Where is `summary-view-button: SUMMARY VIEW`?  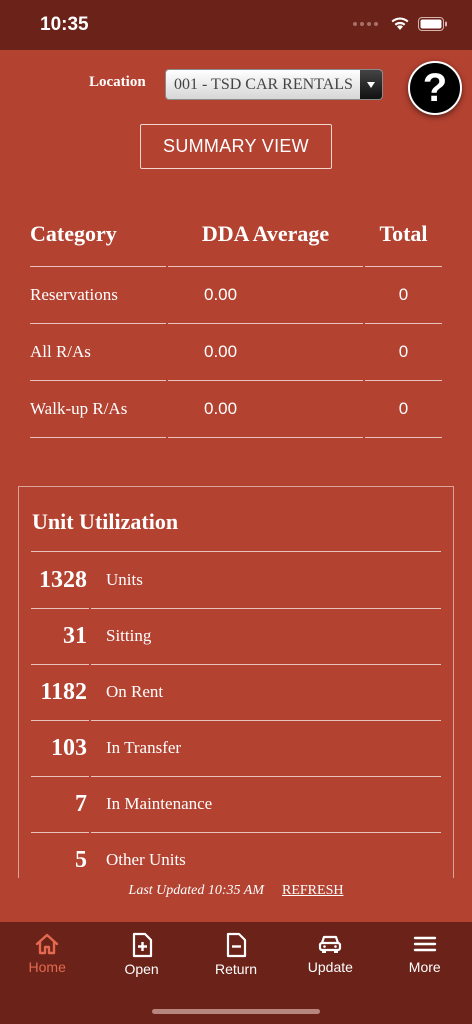
summary-view-button: SUMMARY VIEW is located at coordinates (236, 146).